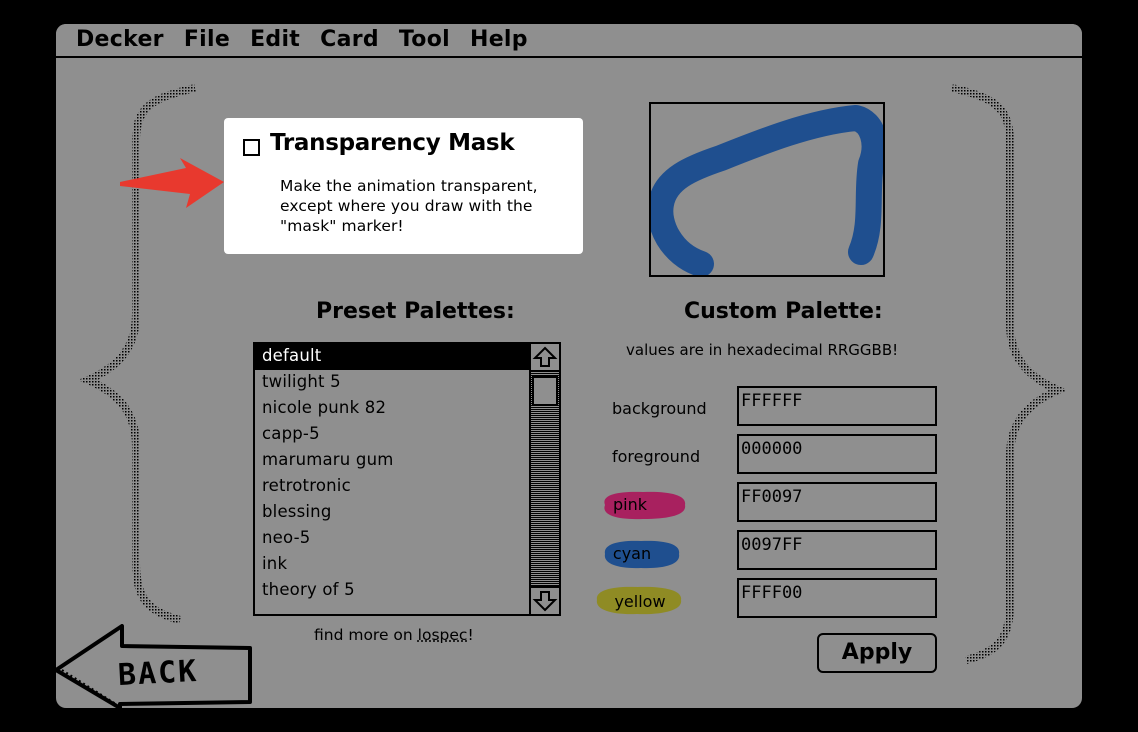  Describe the element at coordinates (394, 383) in the screenshot. I see `list-item: twilight 5` at that location.